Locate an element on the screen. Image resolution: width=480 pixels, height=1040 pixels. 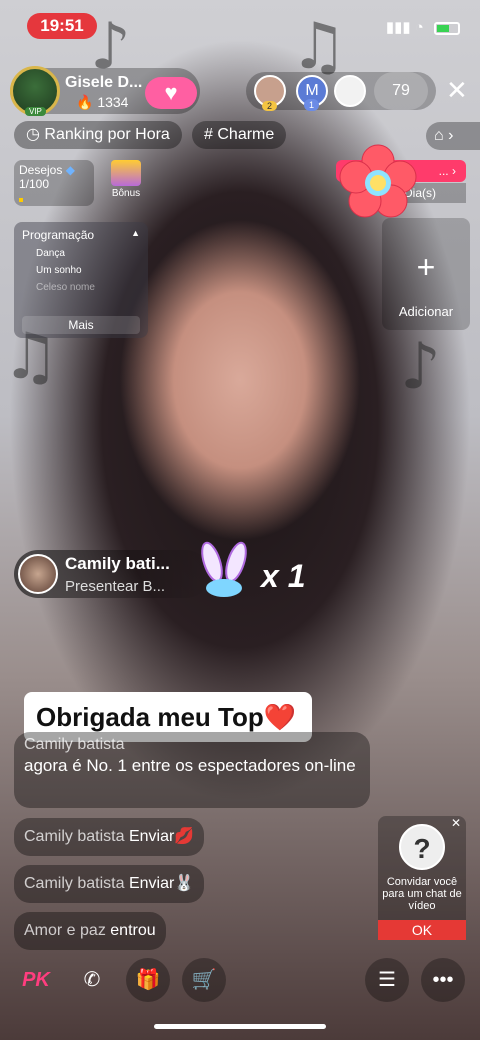
follow-button: ♥ is located at coordinates (171, 93).